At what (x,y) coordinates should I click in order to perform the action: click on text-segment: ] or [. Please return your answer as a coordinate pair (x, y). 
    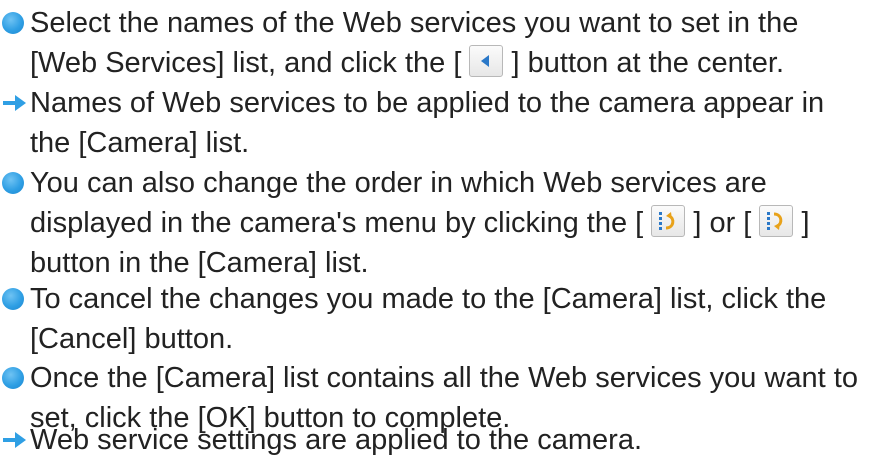
    Looking at the image, I should click on (722, 223).